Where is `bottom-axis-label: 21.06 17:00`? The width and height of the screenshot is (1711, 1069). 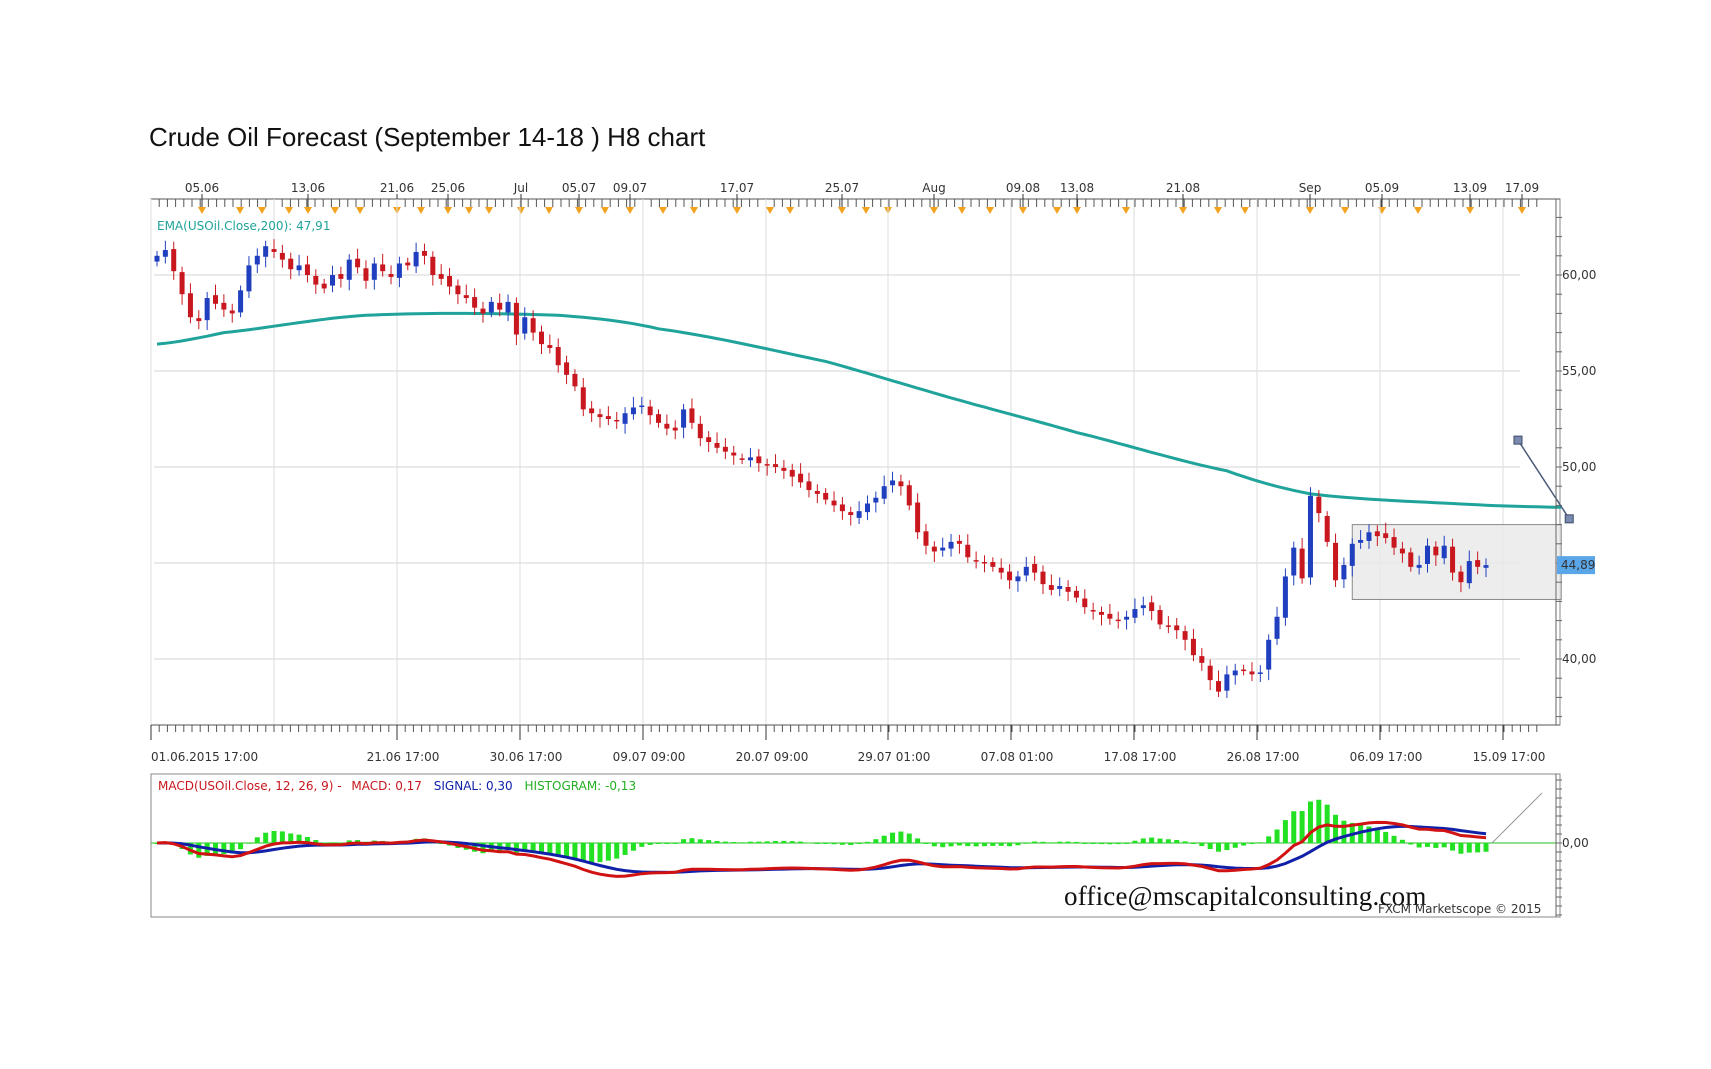
bottom-axis-label: 21.06 17:00 is located at coordinates (403, 757).